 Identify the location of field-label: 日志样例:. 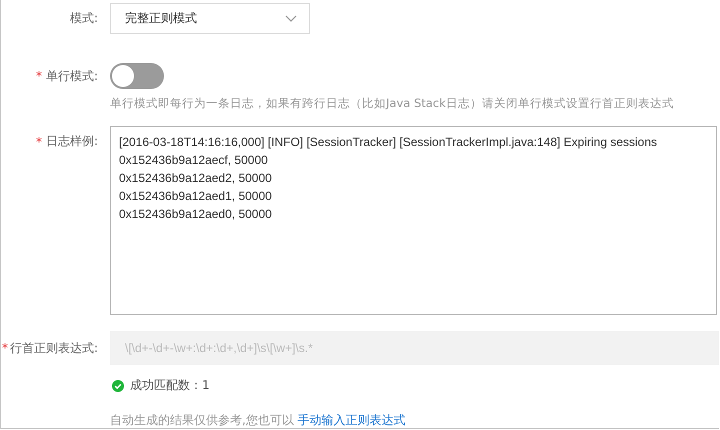
(72, 141).